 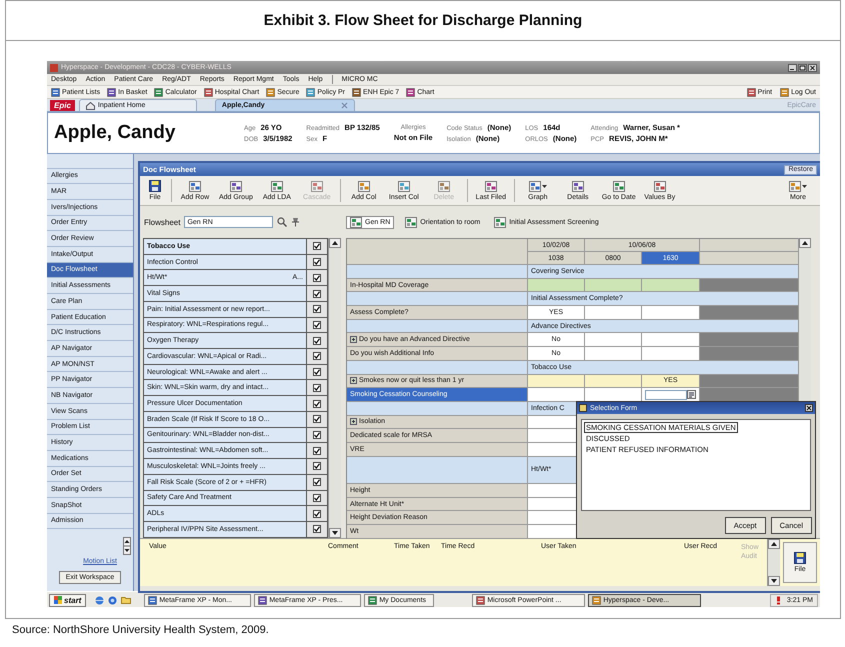 I want to click on app-icon, so click(x=54, y=68).